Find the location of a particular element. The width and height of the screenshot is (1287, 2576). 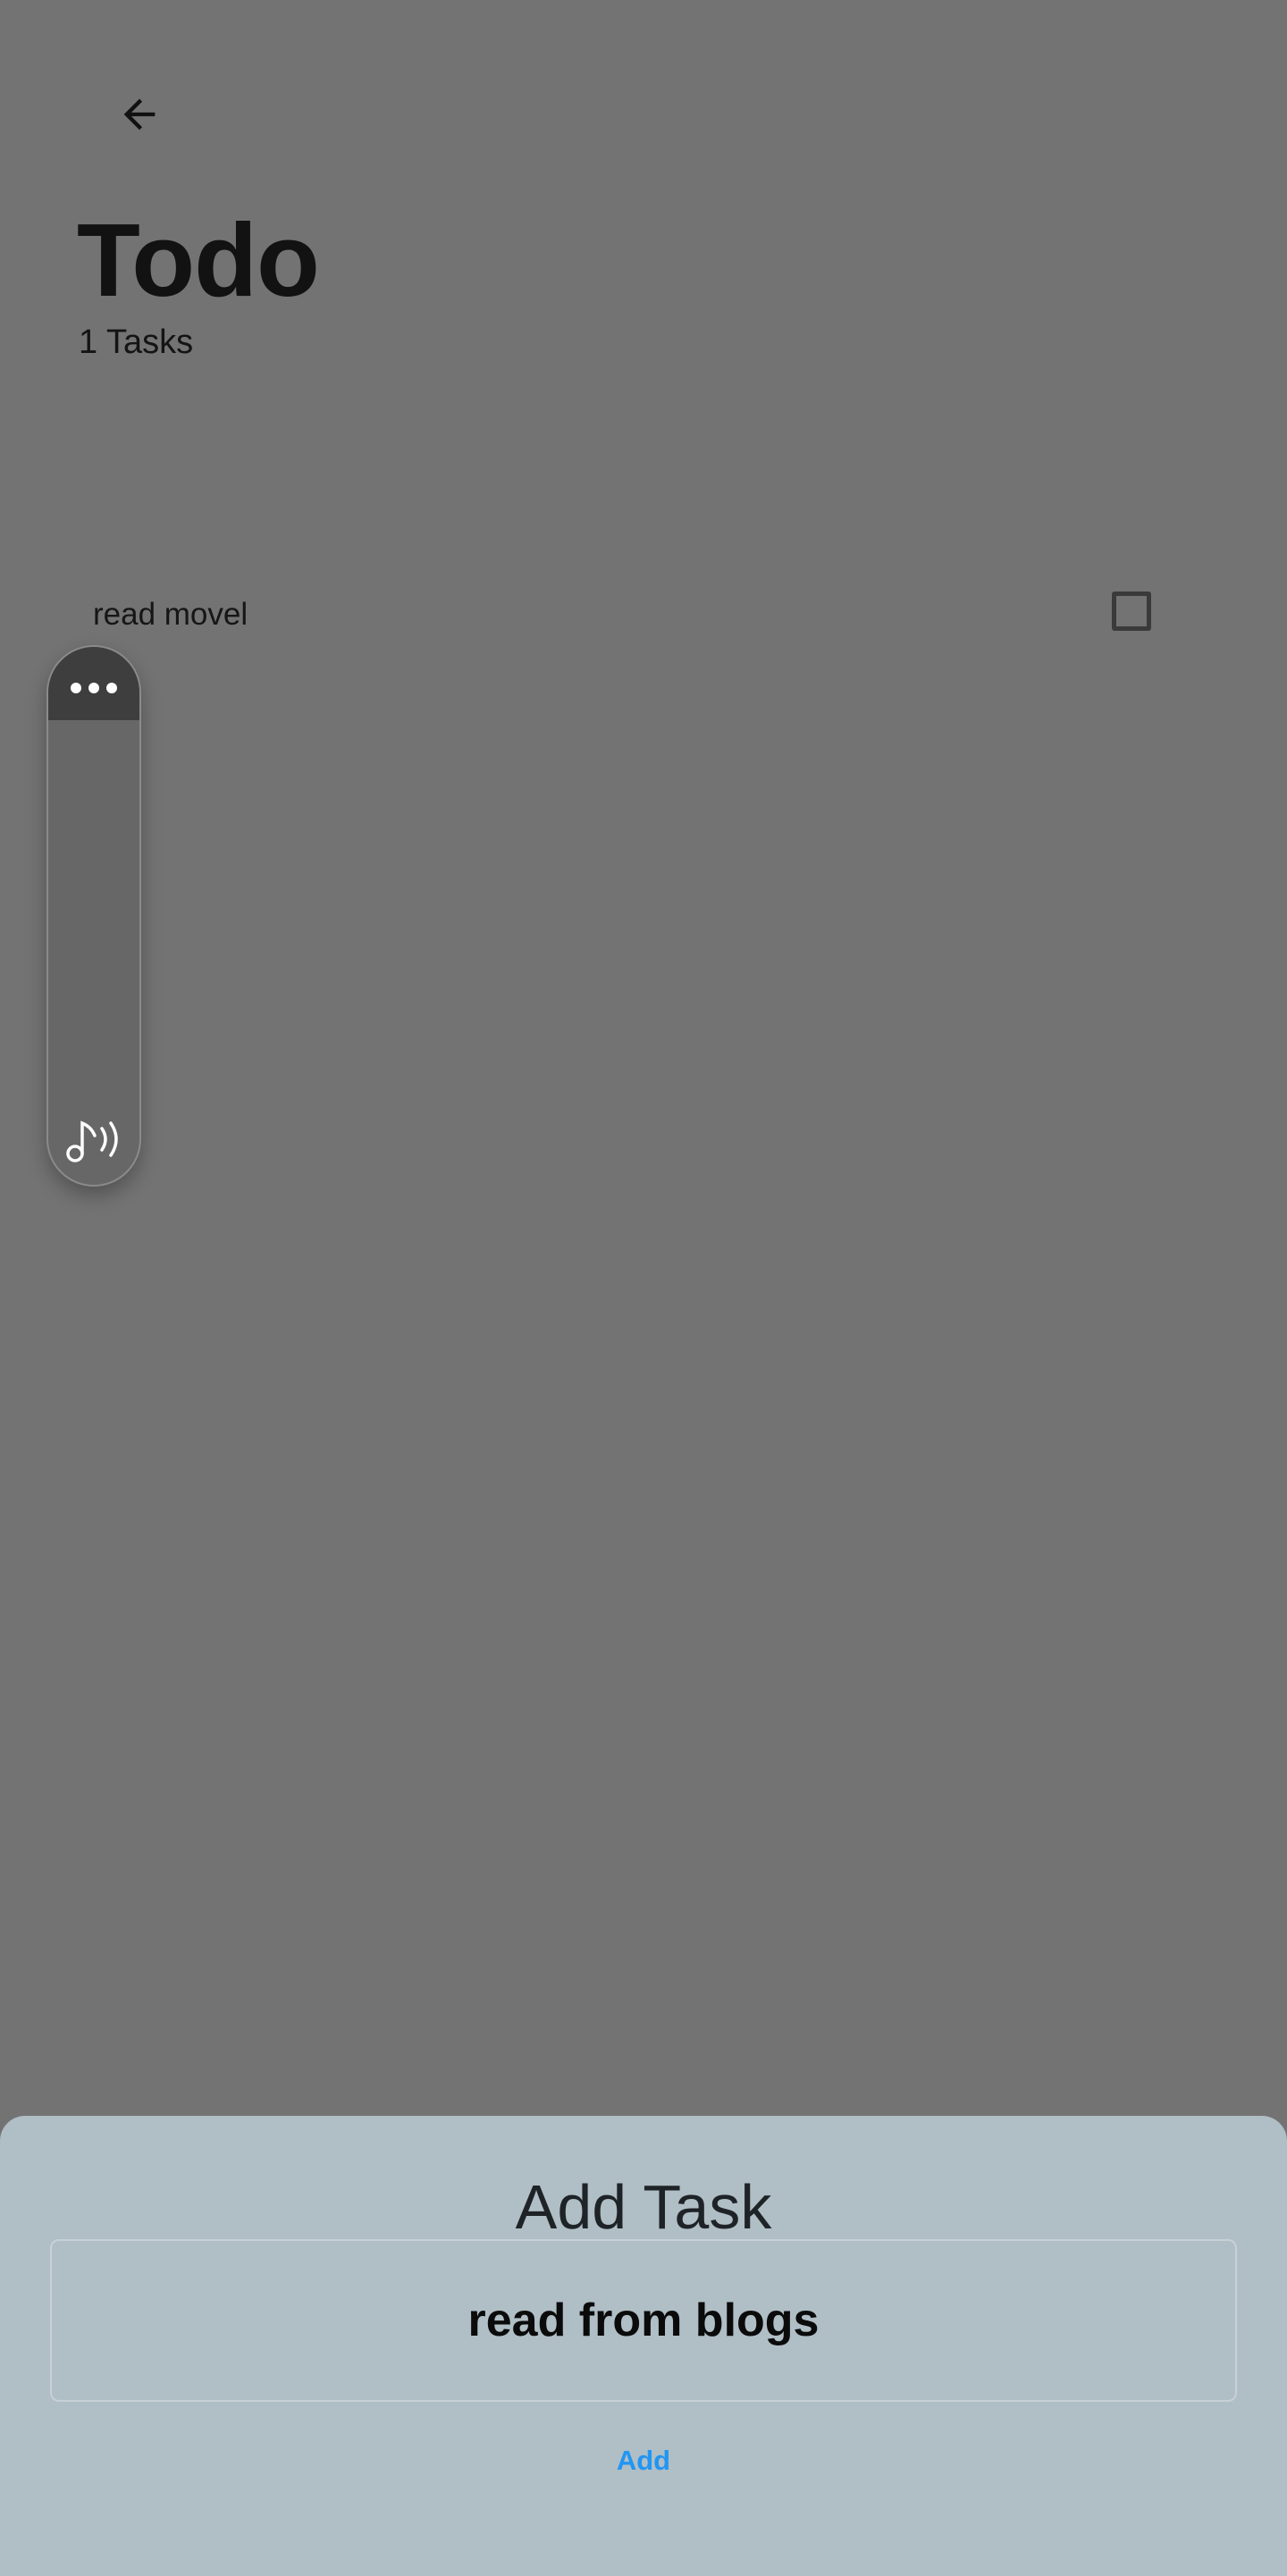

arrow-left-icon is located at coordinates (140, 114).